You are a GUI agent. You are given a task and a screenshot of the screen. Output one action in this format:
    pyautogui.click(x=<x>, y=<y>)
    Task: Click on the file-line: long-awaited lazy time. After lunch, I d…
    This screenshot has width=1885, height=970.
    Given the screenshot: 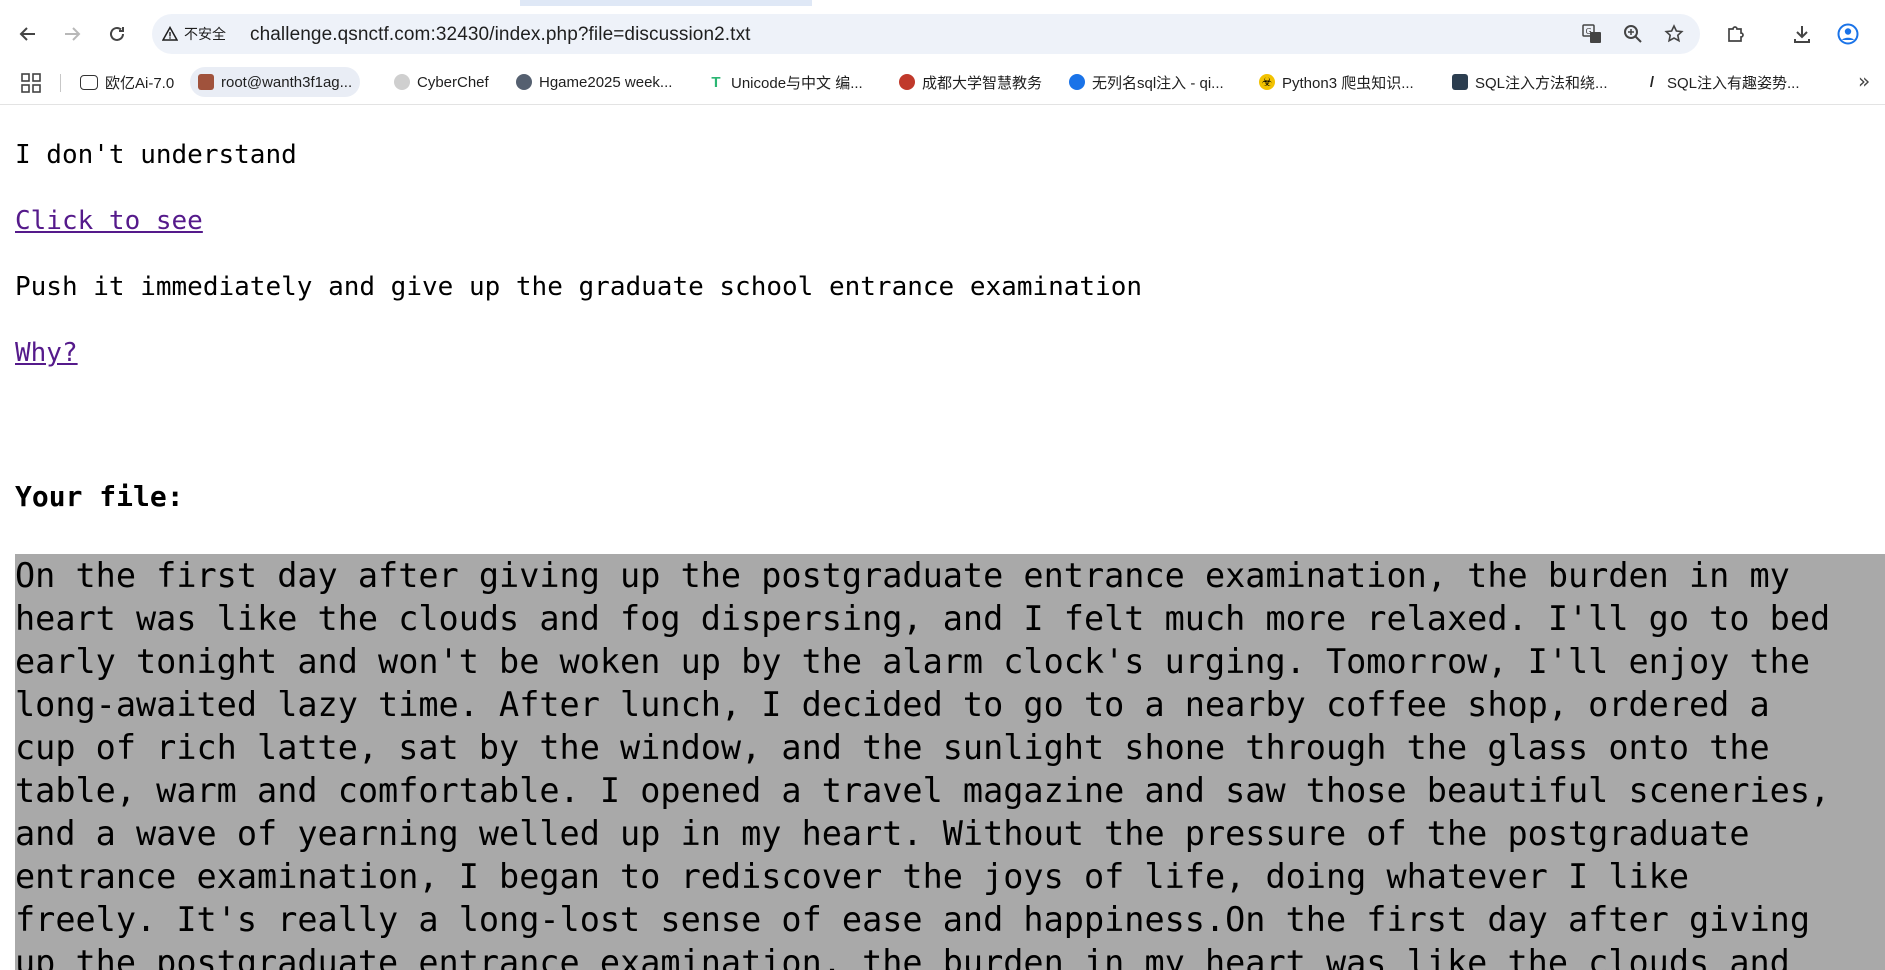 What is the action you would take?
    pyautogui.click(x=892, y=704)
    